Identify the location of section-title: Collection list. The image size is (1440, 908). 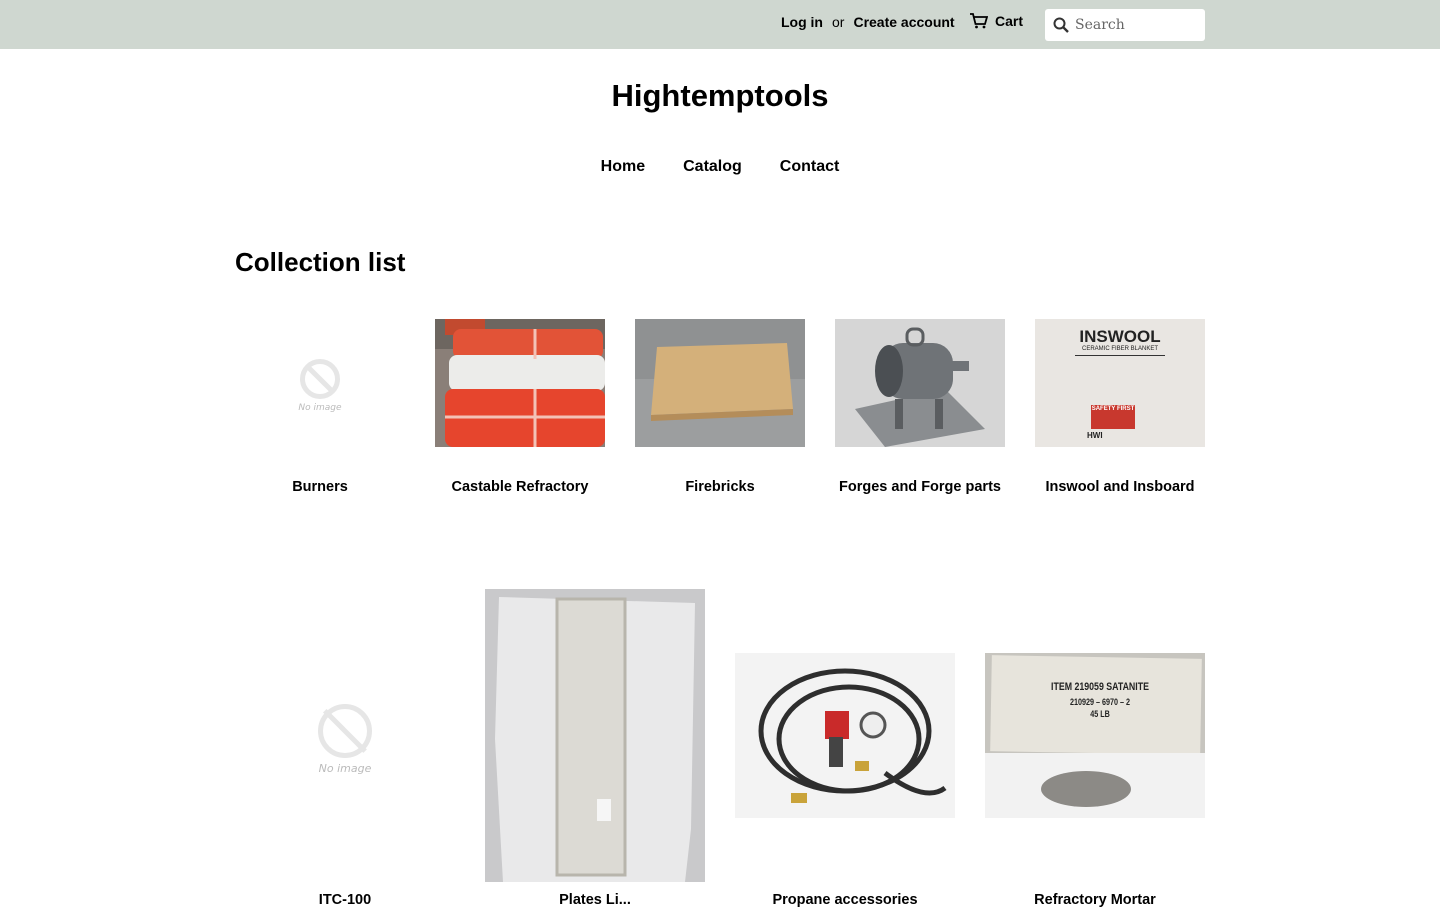
(320, 262).